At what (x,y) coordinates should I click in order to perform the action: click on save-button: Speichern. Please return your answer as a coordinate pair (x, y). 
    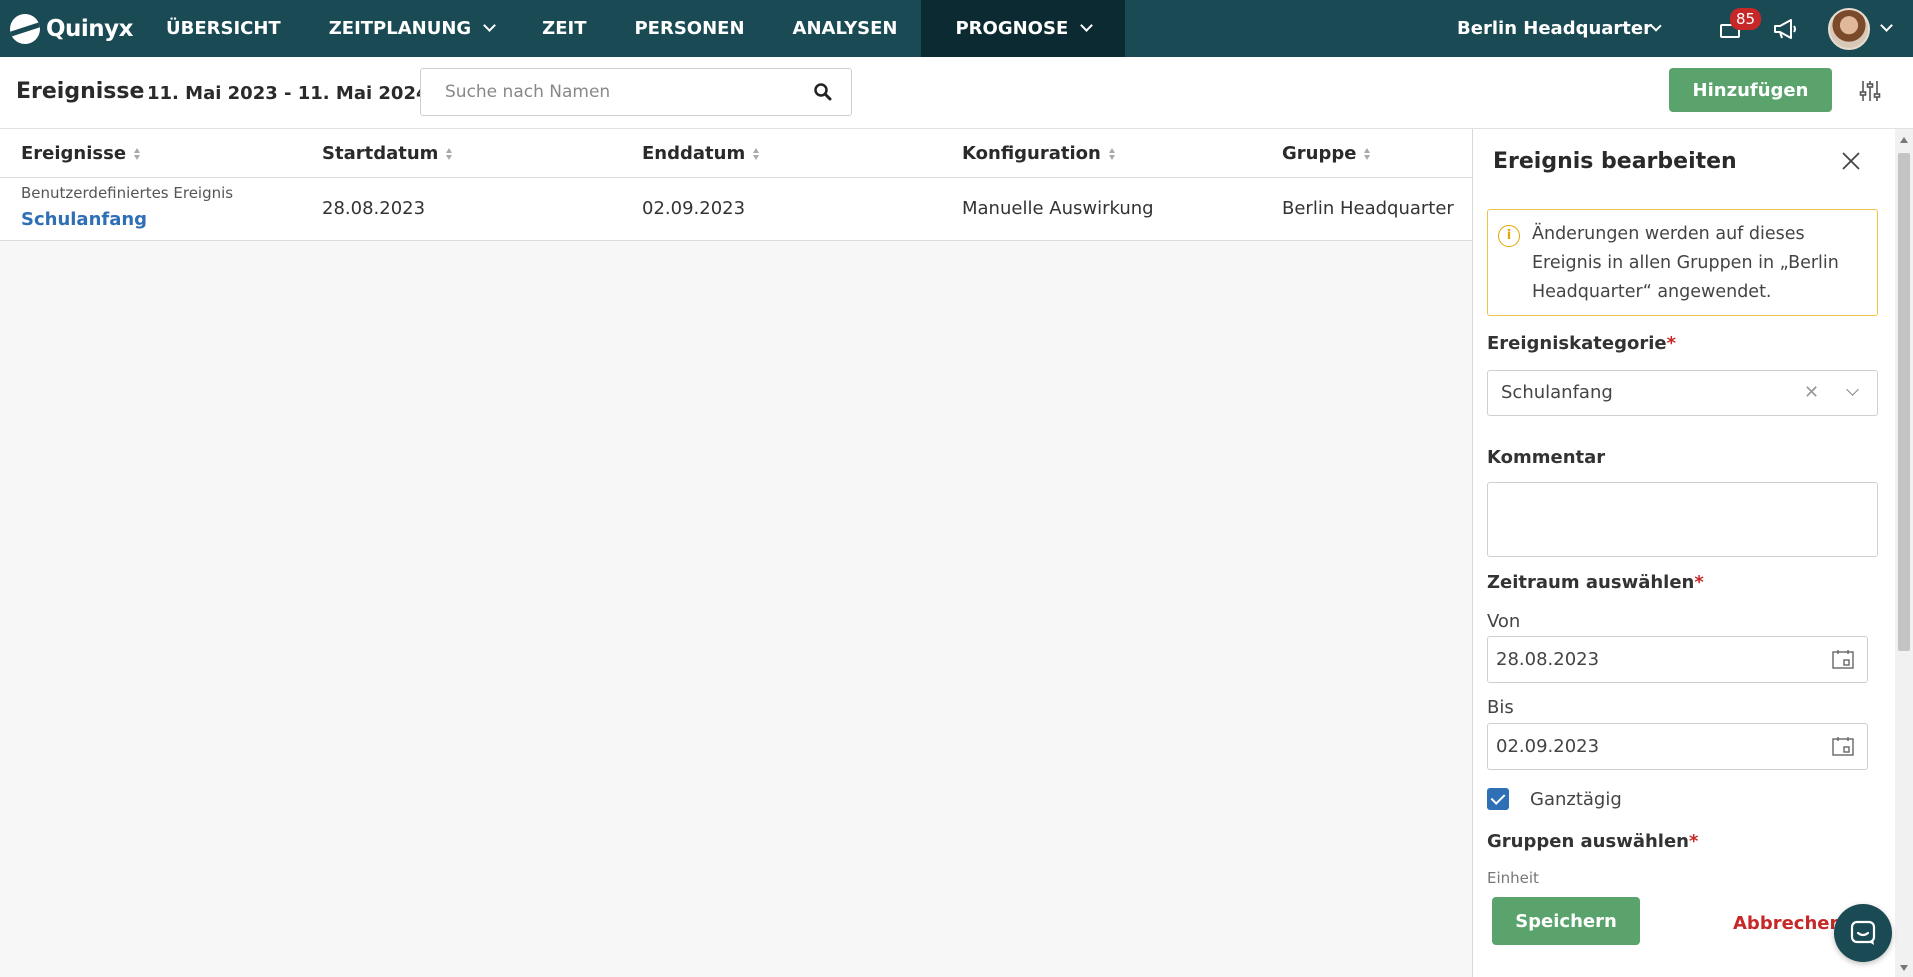
    Looking at the image, I should click on (1566, 921).